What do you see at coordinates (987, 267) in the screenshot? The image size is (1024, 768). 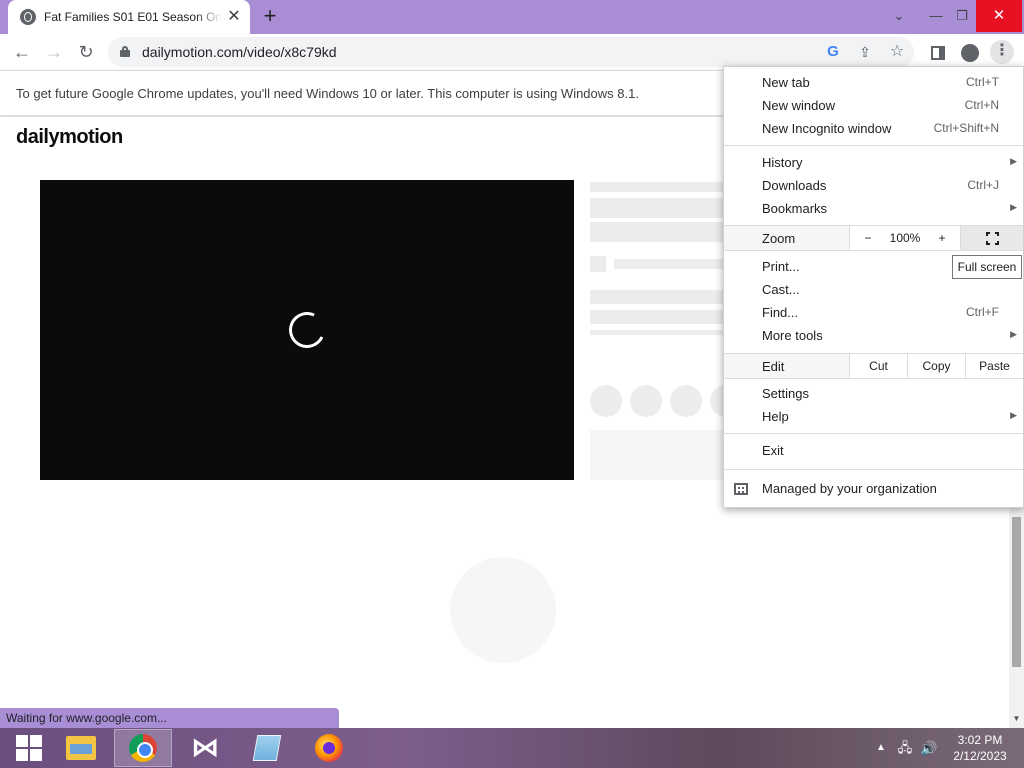 I see `fullscreen-tooltip: Full screen` at bounding box center [987, 267].